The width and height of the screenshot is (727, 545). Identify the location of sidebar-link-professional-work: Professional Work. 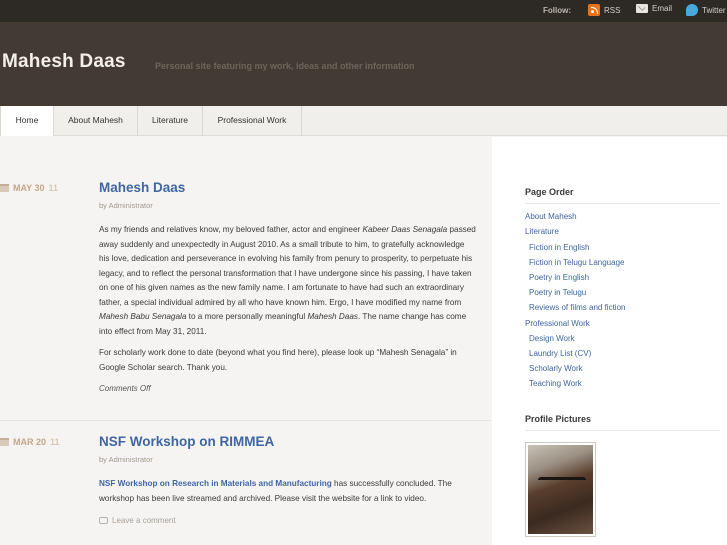
(557, 323).